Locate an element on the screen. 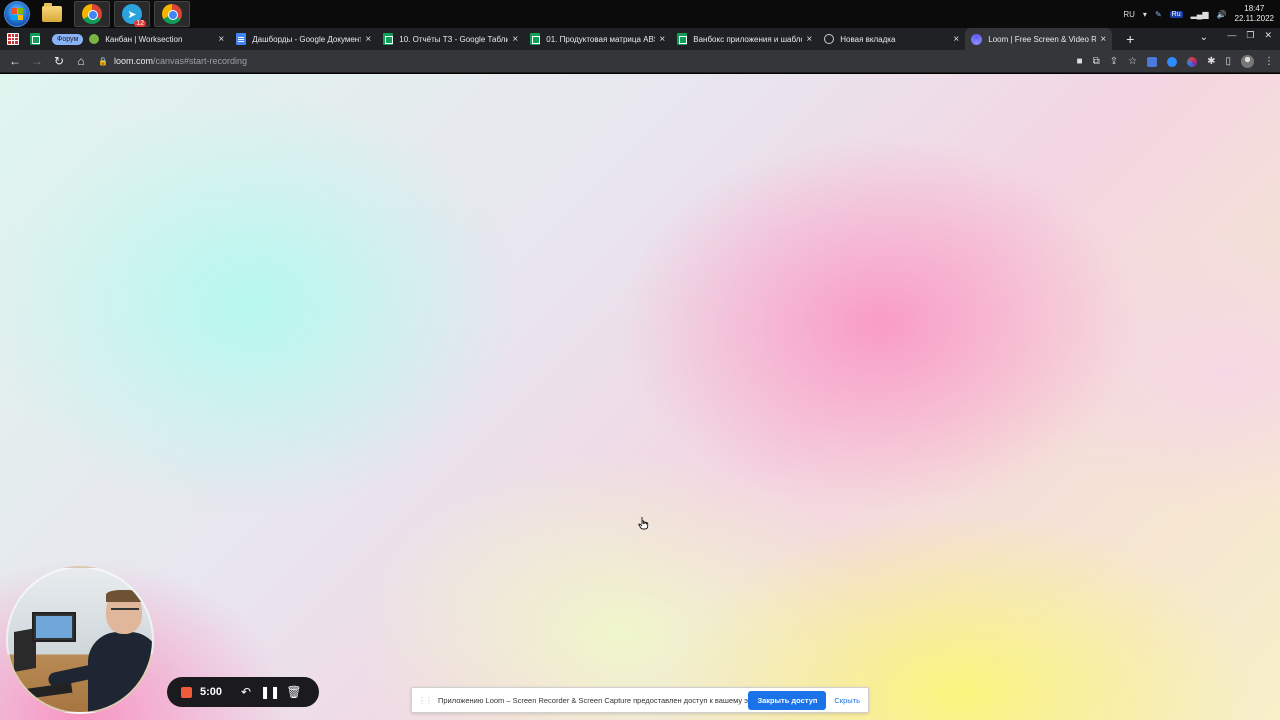 Image resolution: width=1280 pixels, height=720 pixels. extension-zoom-icon is located at coordinates (1172, 61).